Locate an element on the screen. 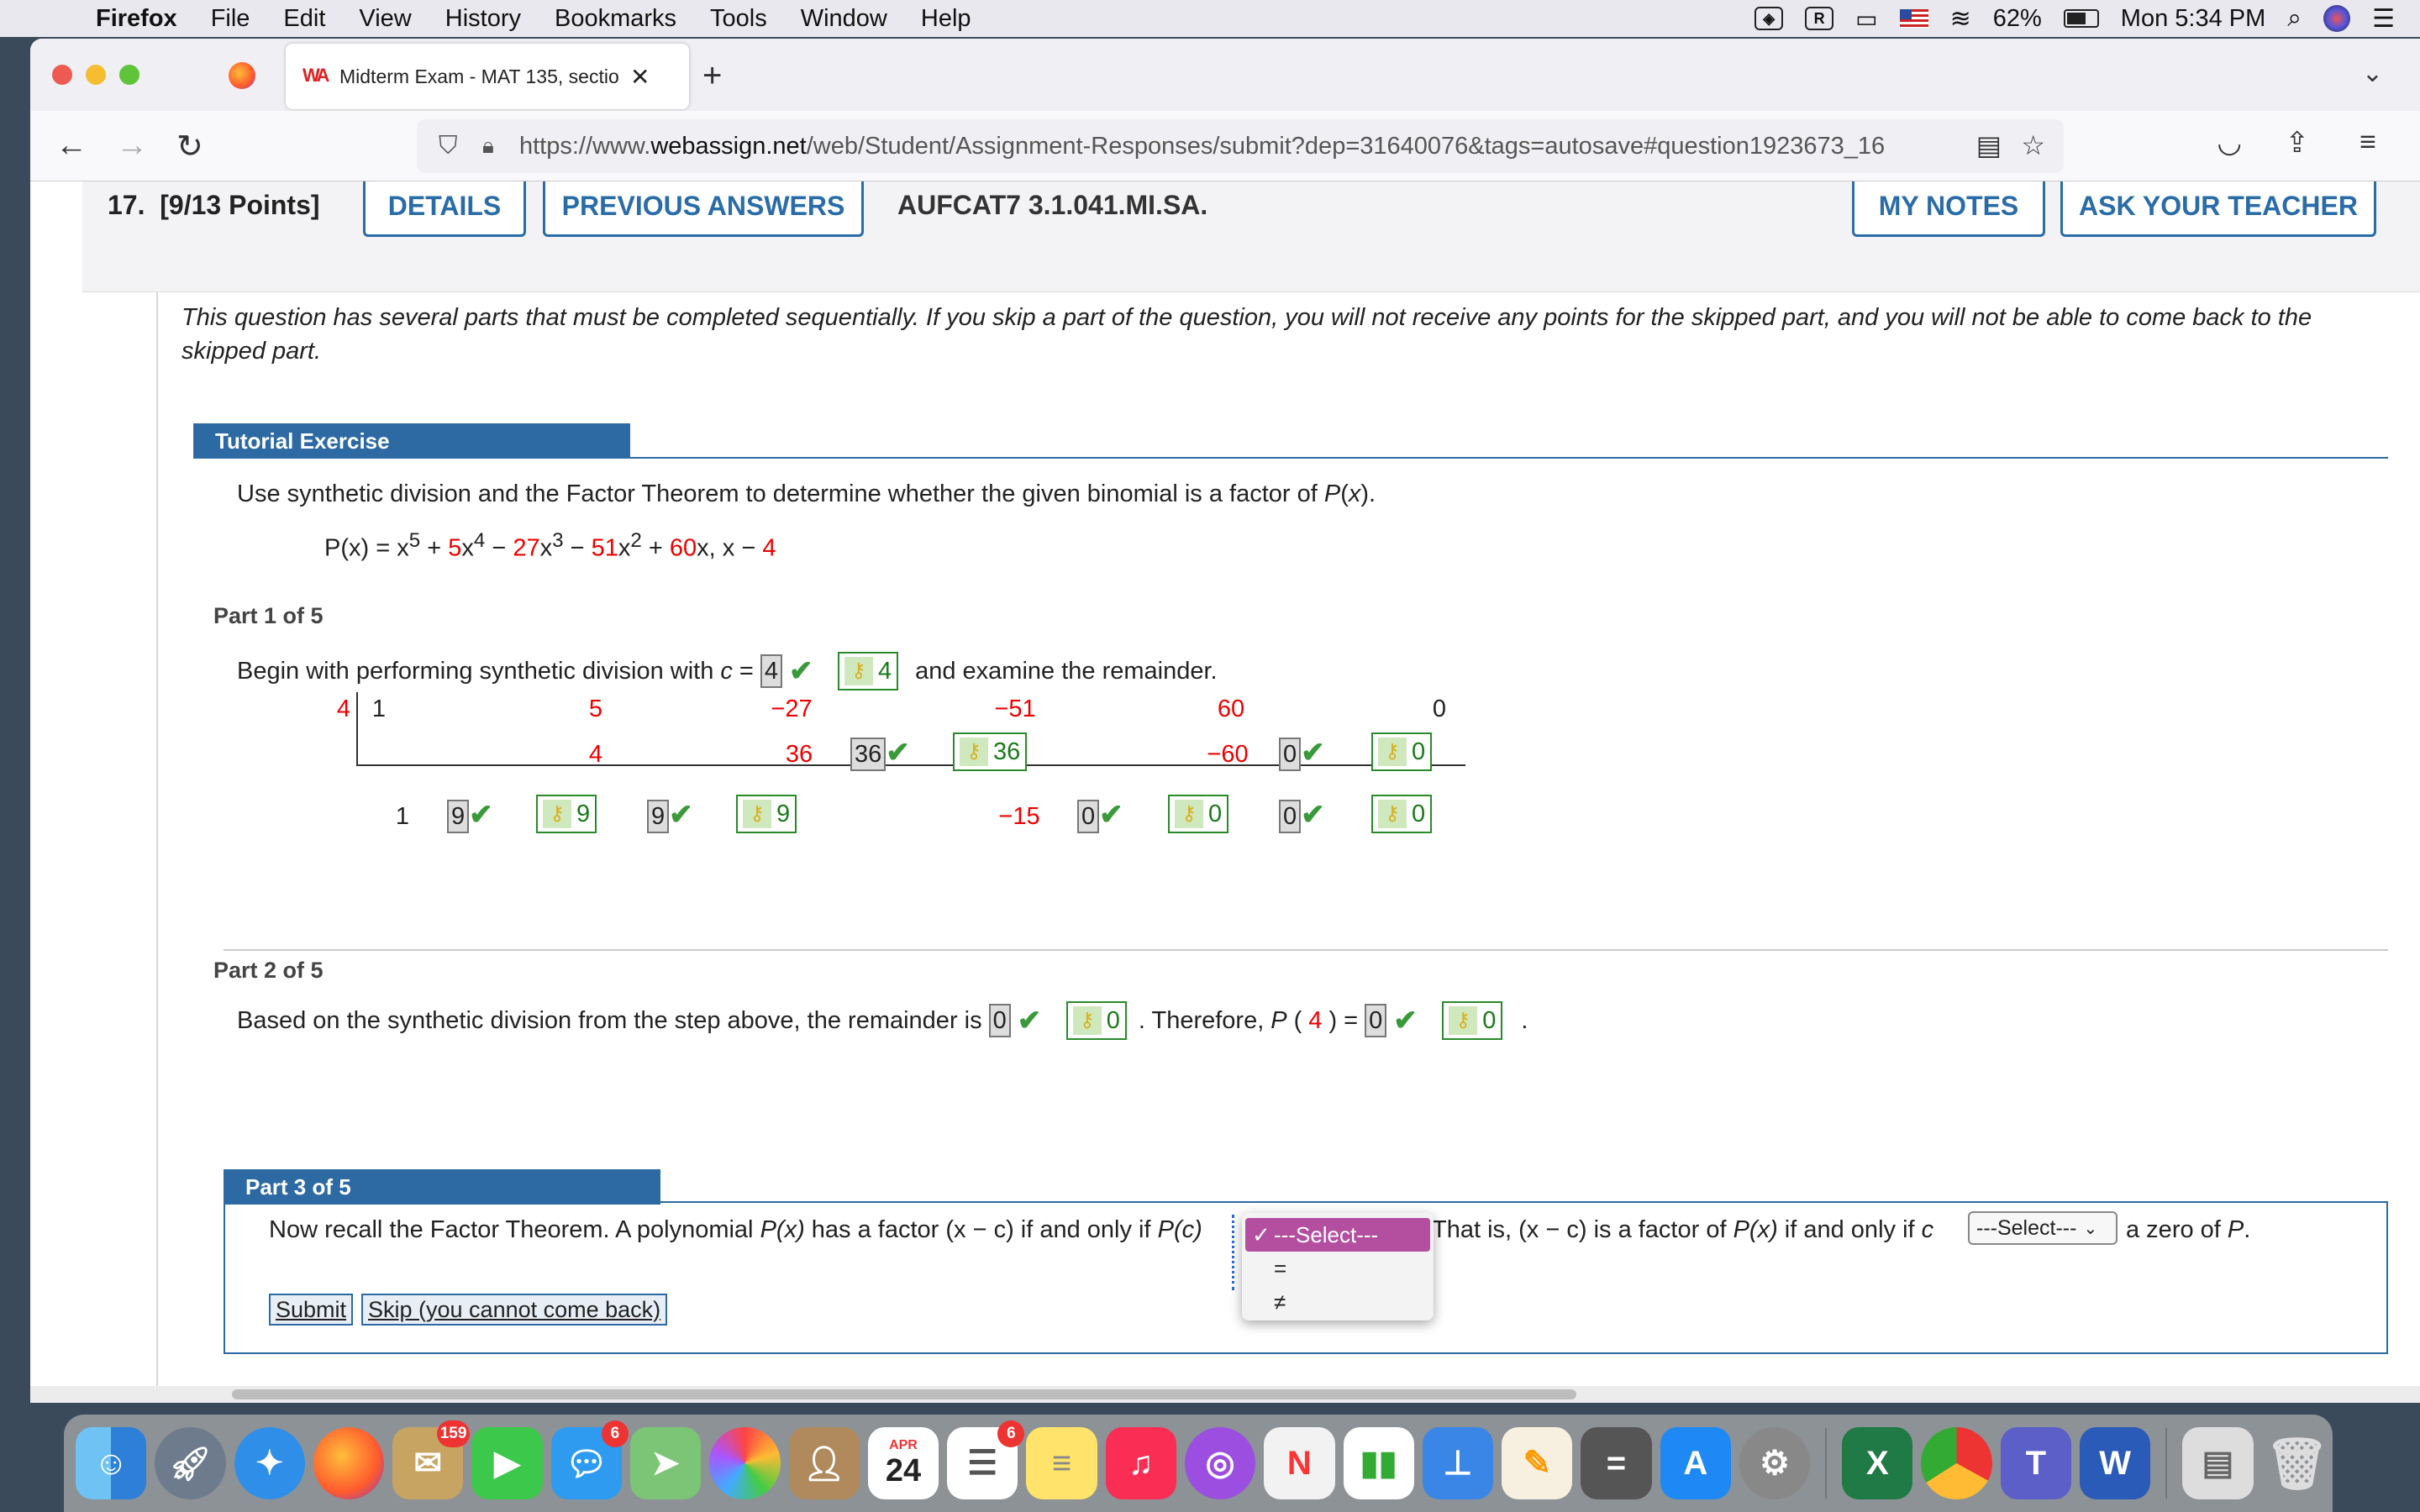  launchpad-icon: 🚀︎ is located at coordinates (191, 1463).